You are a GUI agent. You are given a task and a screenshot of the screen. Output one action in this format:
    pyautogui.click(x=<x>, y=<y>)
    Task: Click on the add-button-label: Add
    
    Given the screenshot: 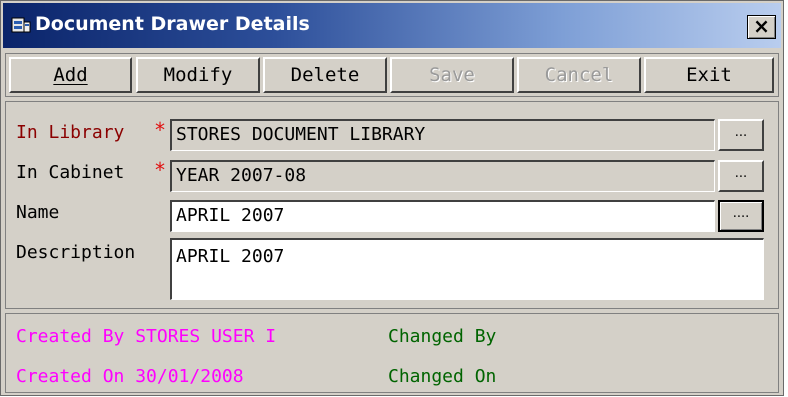 What is the action you would take?
    pyautogui.click(x=70, y=75)
    